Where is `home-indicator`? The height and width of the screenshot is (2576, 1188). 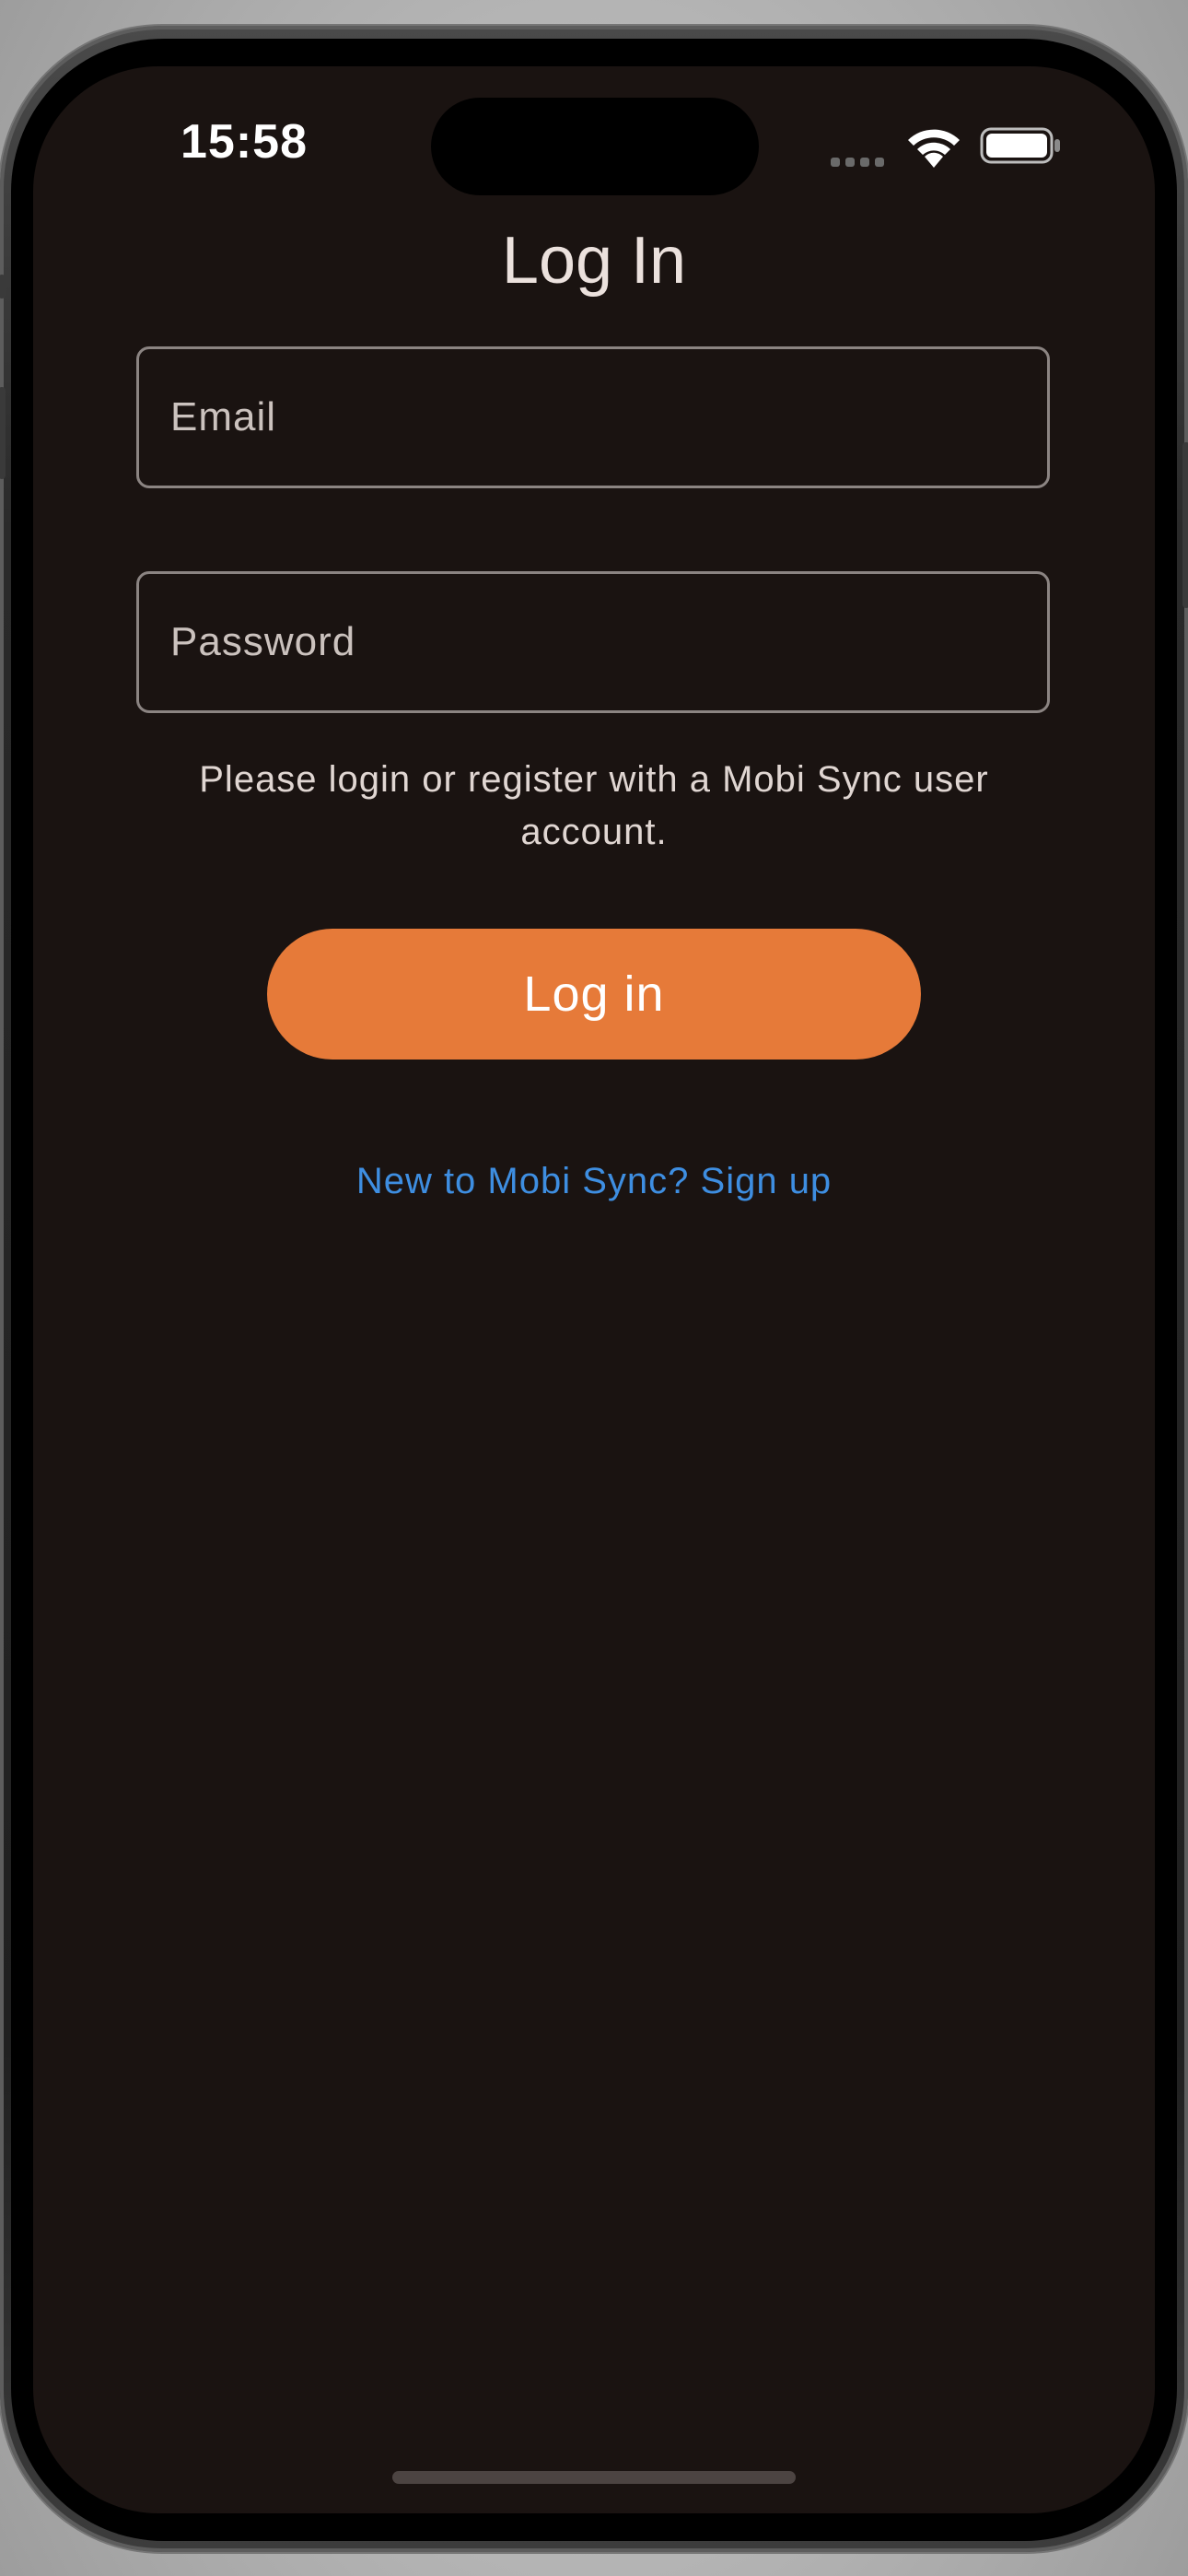
home-indicator is located at coordinates (594, 2477).